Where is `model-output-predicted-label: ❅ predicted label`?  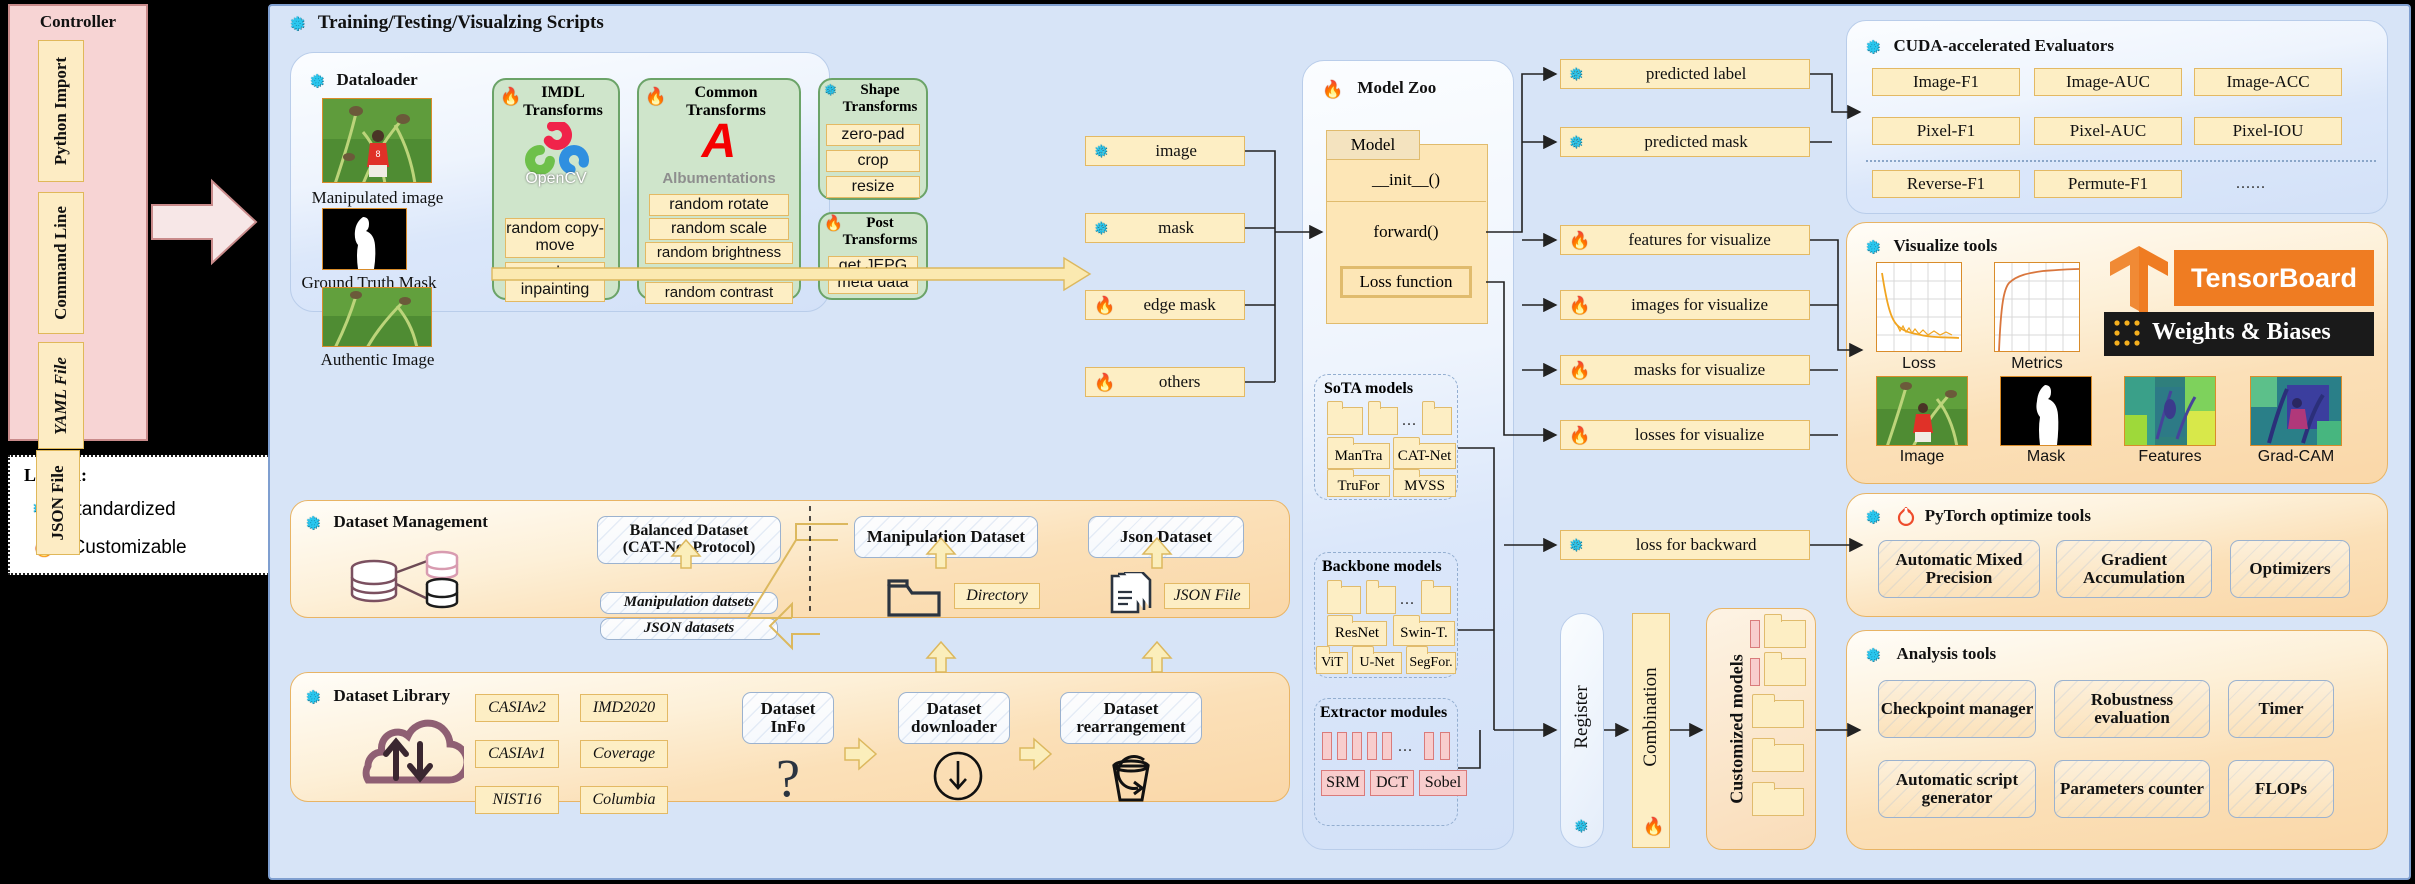
model-output-predicted-label: ❅ predicted label is located at coordinates (1685, 74).